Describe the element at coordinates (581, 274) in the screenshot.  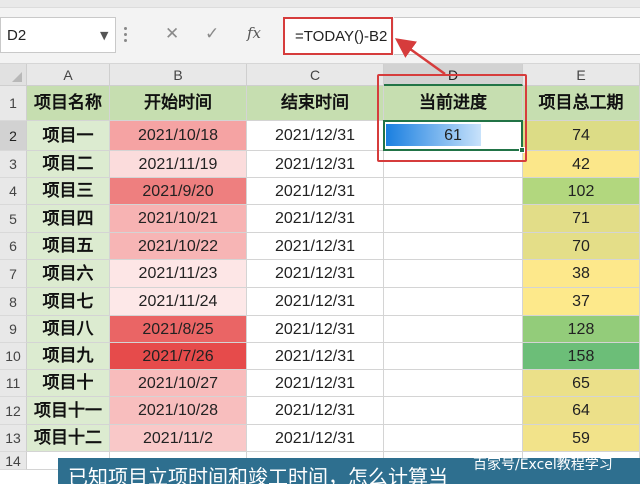
I see `total-duration-cell: 38` at that location.